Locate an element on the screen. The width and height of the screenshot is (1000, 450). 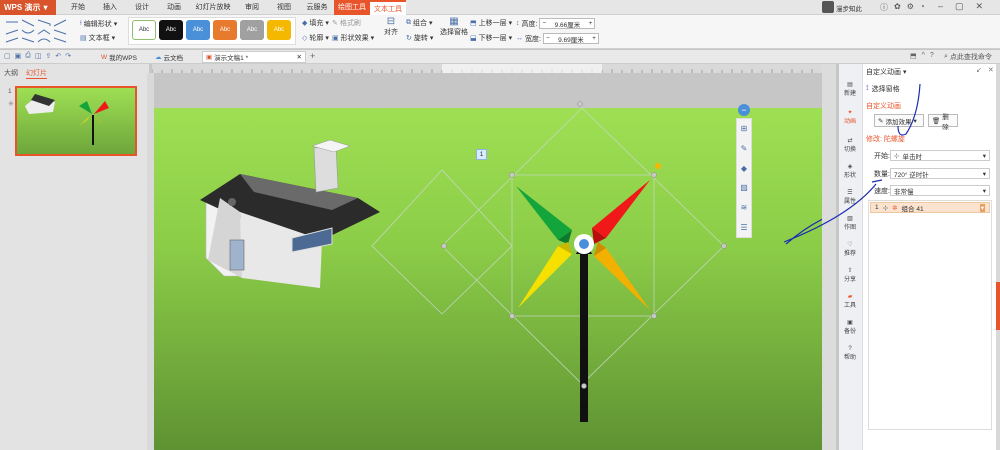
close-icon: ✕ is located at coordinates (980, 6).